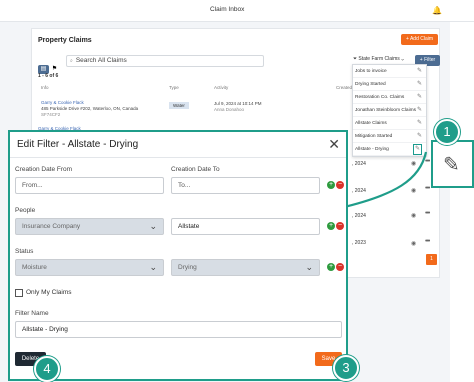 This screenshot has width=474, height=382. What do you see at coordinates (447, 132) in the screenshot?
I see `callout-badge-1: 1` at bounding box center [447, 132].